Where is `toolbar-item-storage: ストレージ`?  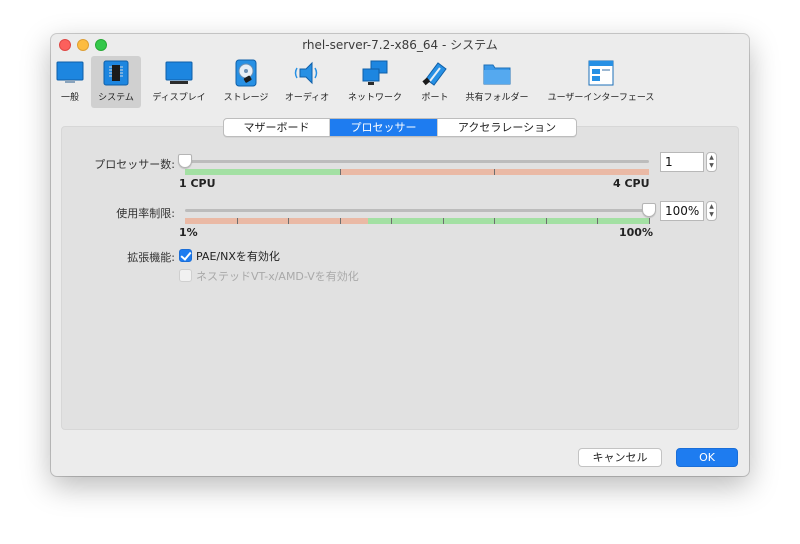 toolbar-item-storage: ストレージ is located at coordinates (246, 82).